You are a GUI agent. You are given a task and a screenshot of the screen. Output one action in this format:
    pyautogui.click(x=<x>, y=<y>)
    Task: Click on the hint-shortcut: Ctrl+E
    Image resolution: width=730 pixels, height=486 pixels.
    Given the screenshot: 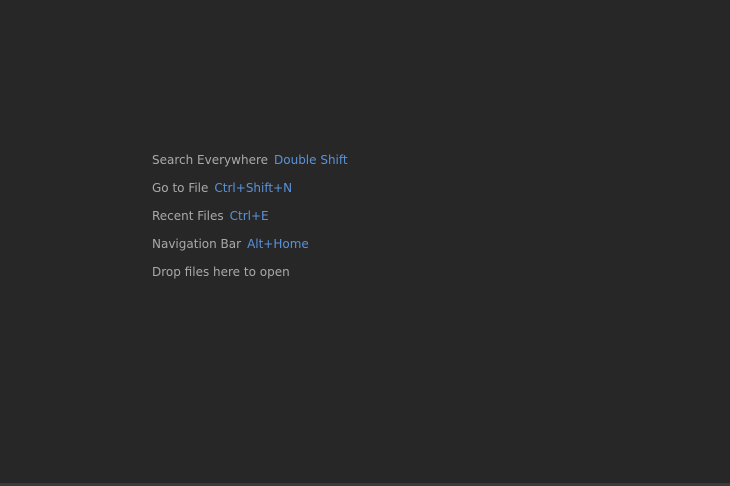 What is the action you would take?
    pyautogui.click(x=249, y=216)
    